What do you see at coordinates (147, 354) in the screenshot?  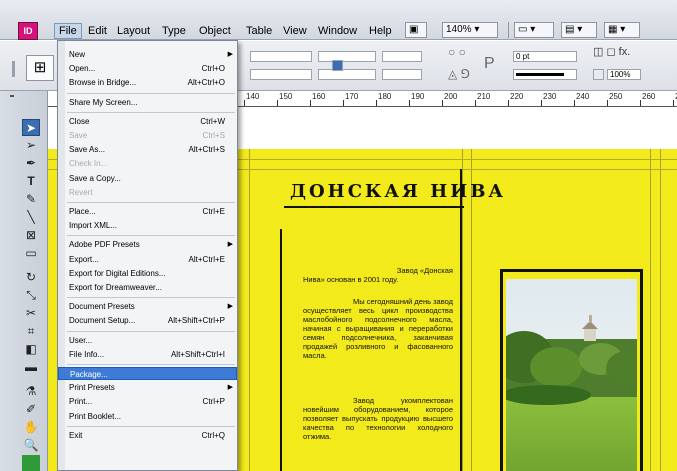 I see `menu-item-file-info: File Info... Alt+Shift+Ctrl+I` at bounding box center [147, 354].